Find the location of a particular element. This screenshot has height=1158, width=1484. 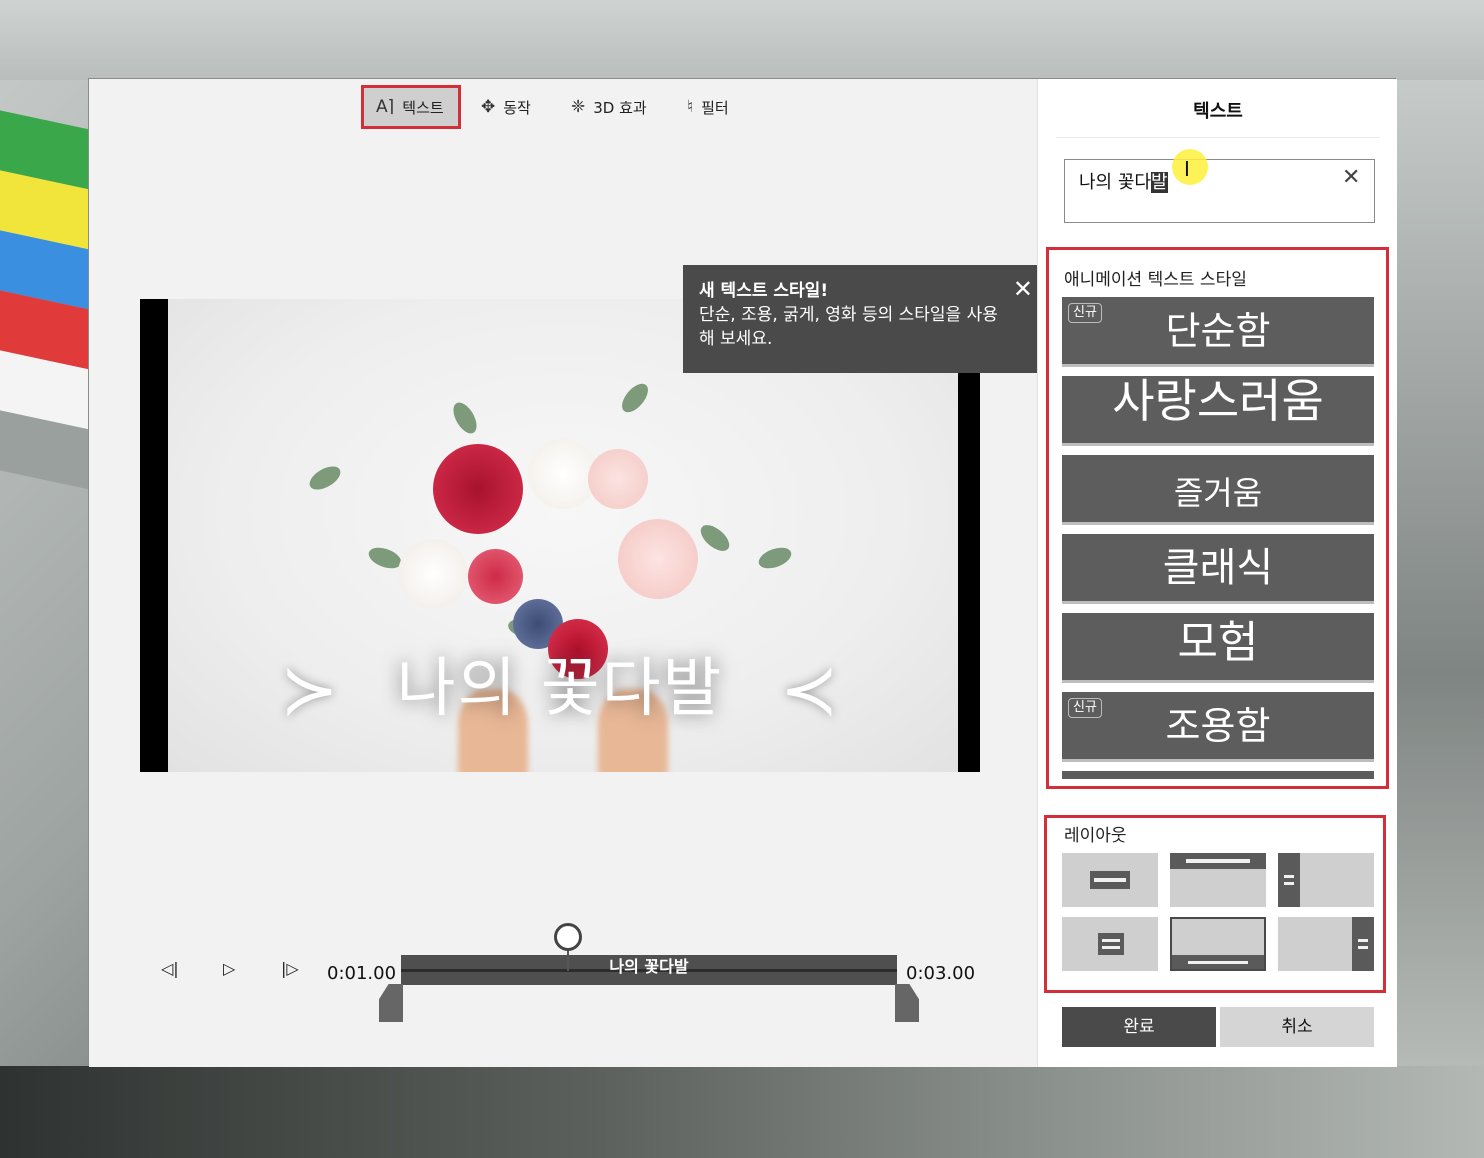

trim-start-handle is located at coordinates (391, 1003).